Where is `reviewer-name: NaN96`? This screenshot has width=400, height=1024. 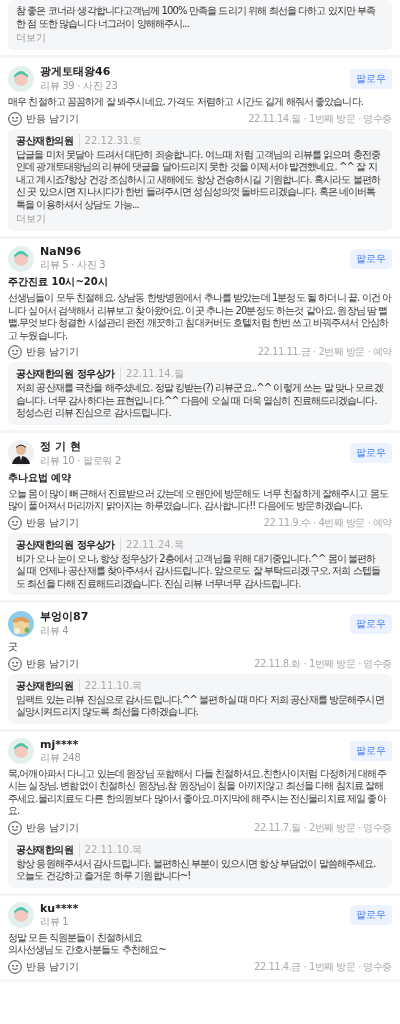 reviewer-name: NaN96 is located at coordinates (61, 251).